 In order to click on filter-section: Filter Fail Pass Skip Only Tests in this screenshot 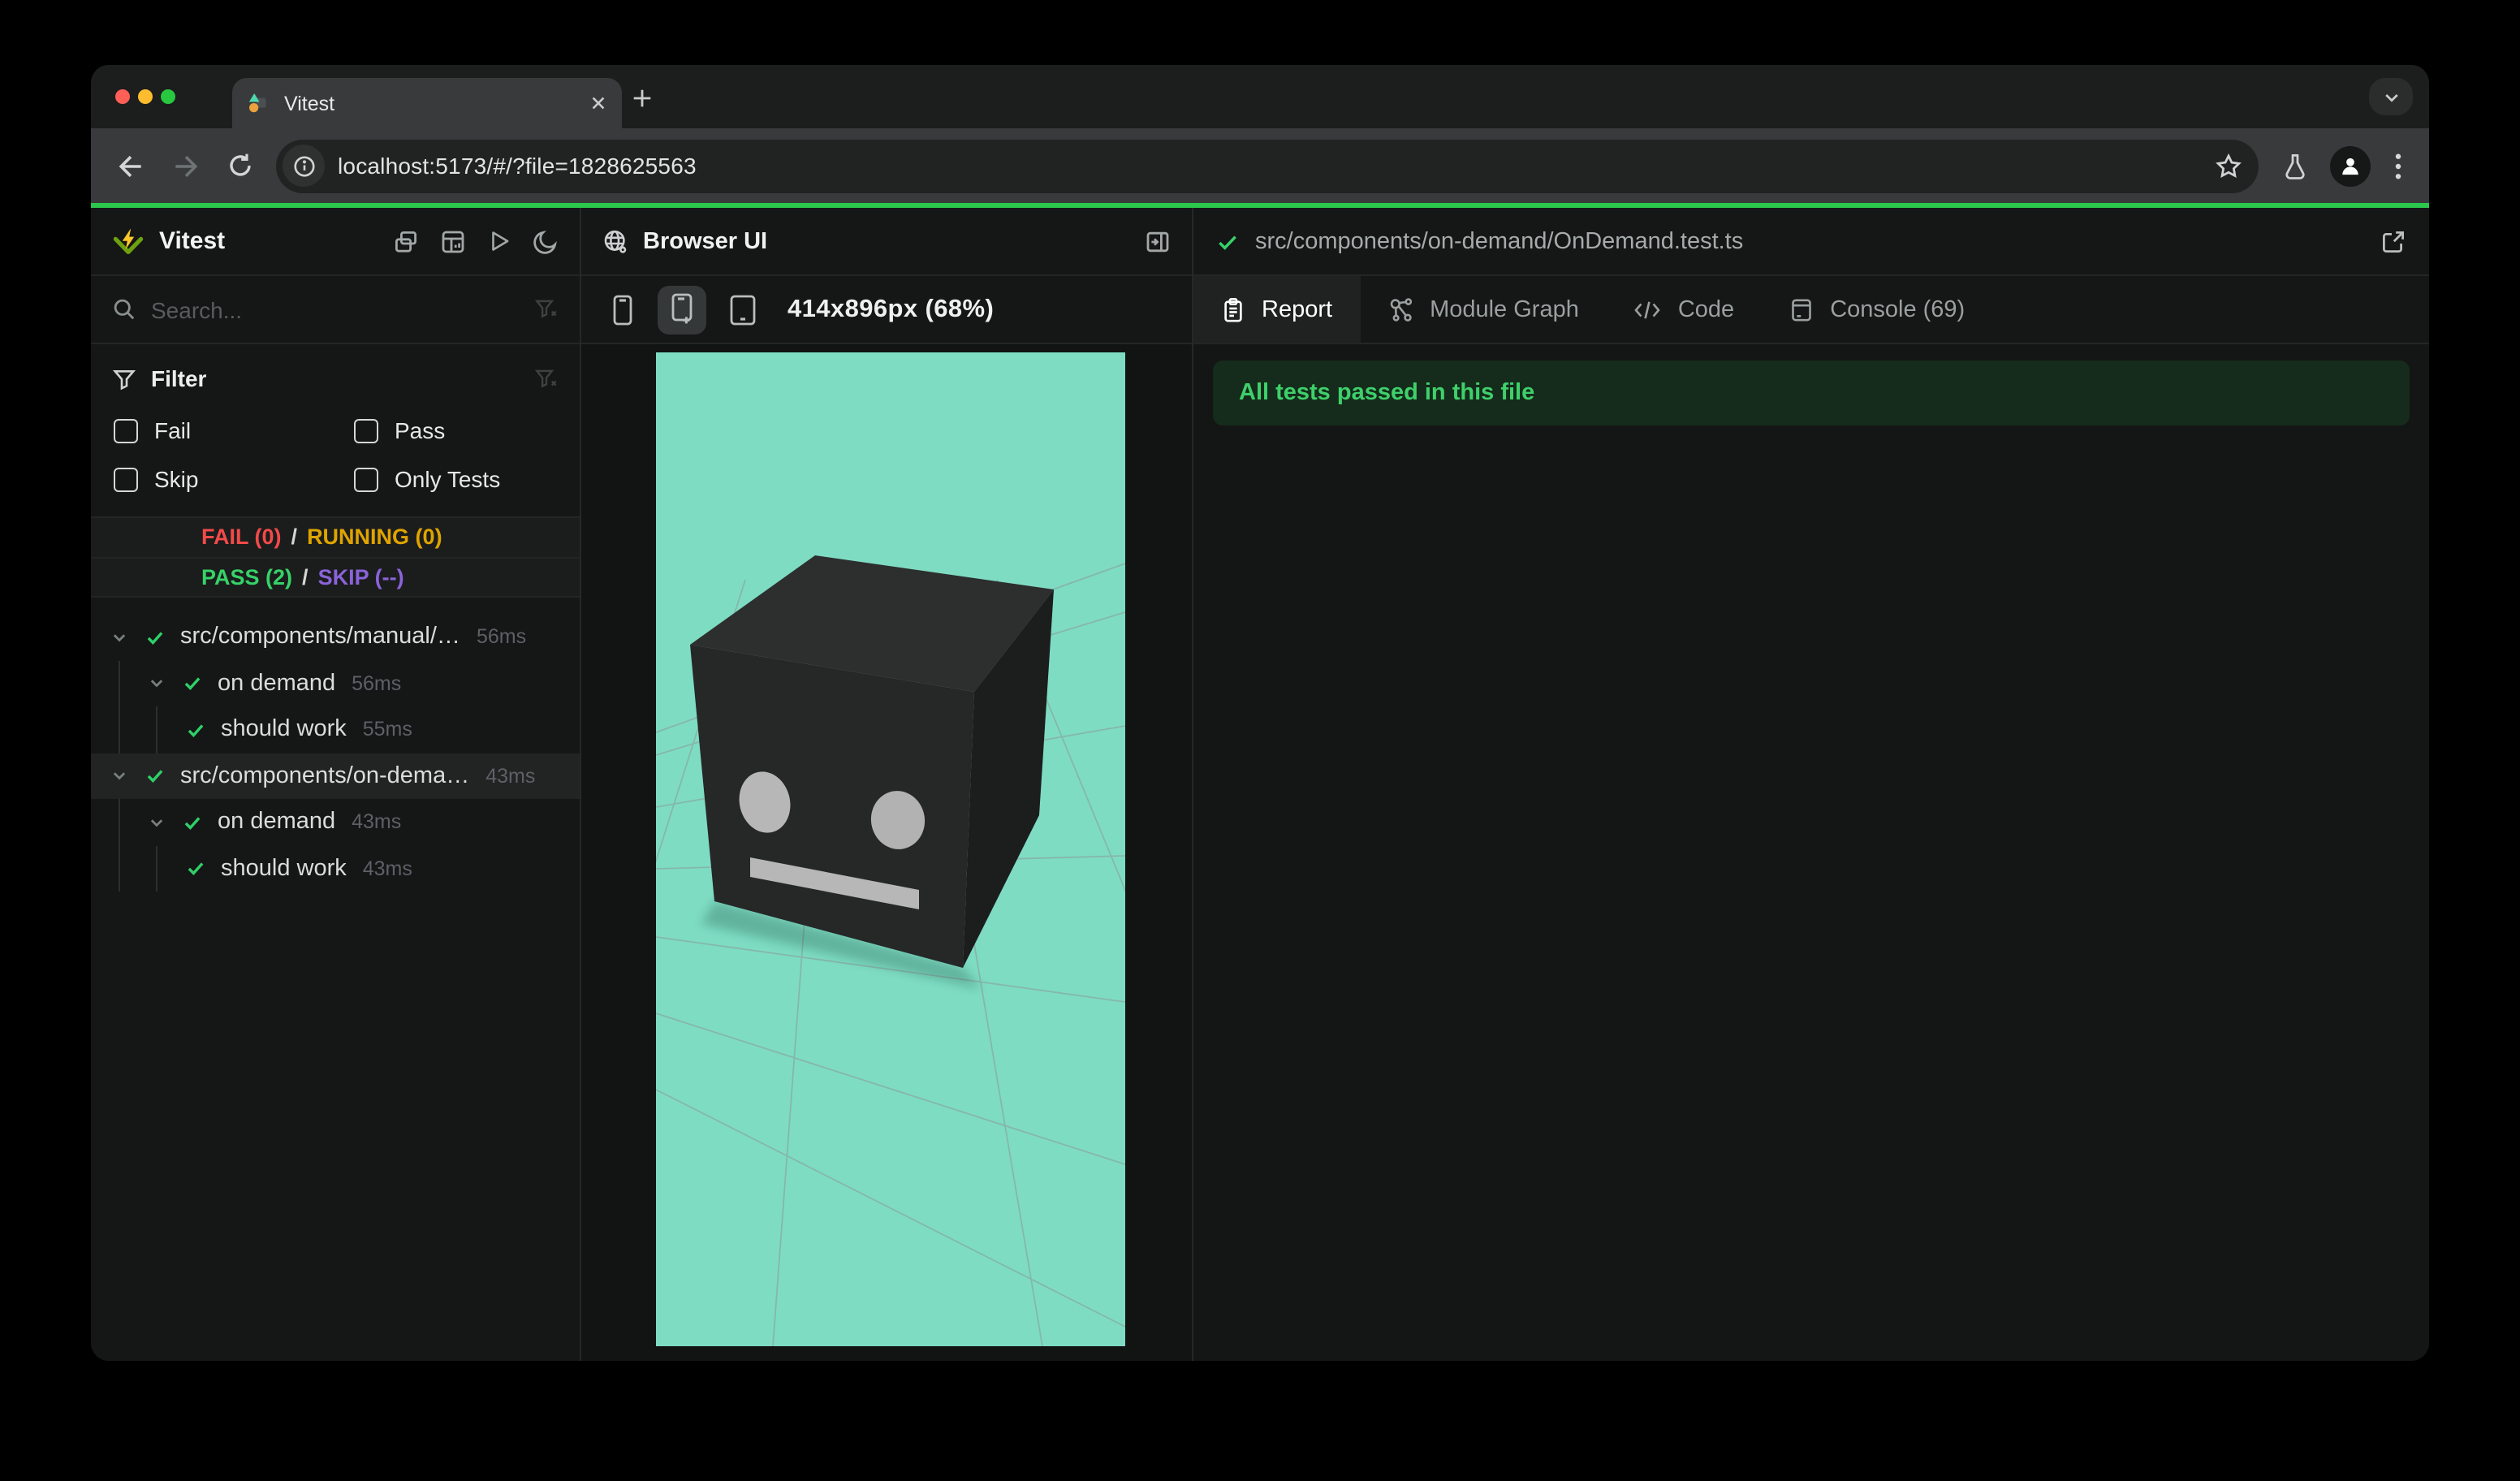, I will do `click(336, 431)`.